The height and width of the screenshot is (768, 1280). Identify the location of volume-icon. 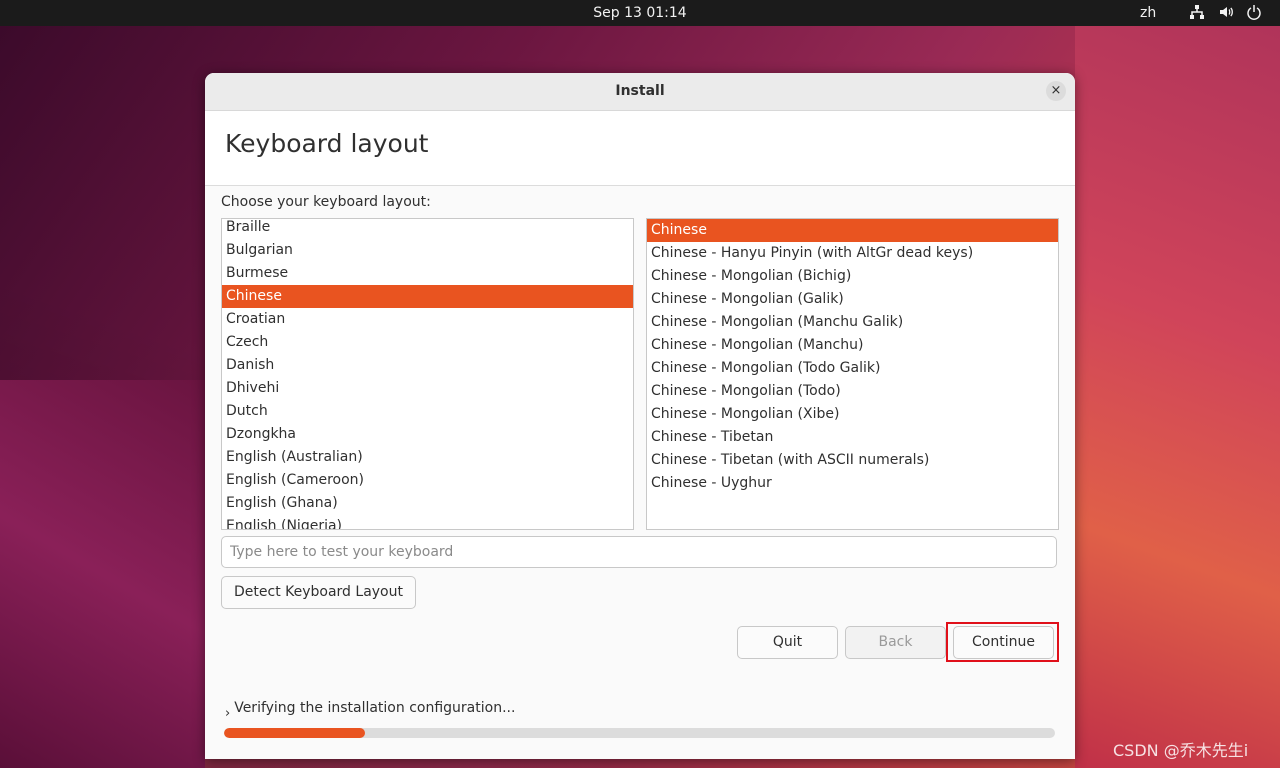
(1227, 13).